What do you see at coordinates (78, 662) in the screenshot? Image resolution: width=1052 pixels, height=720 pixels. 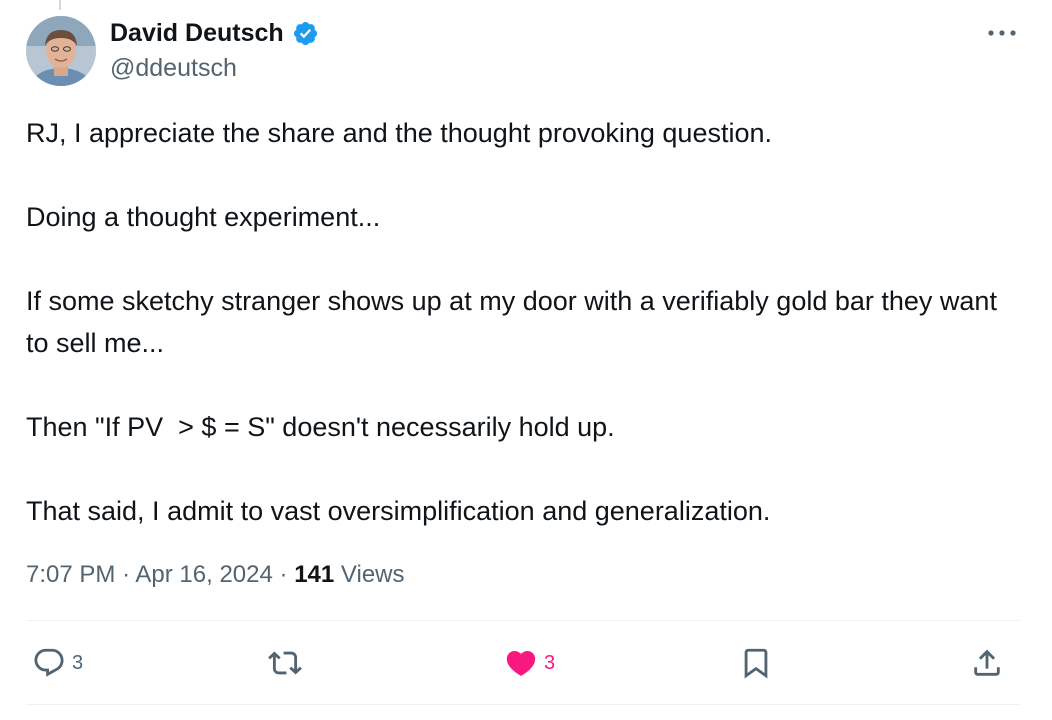 I see `reply-count: 3` at bounding box center [78, 662].